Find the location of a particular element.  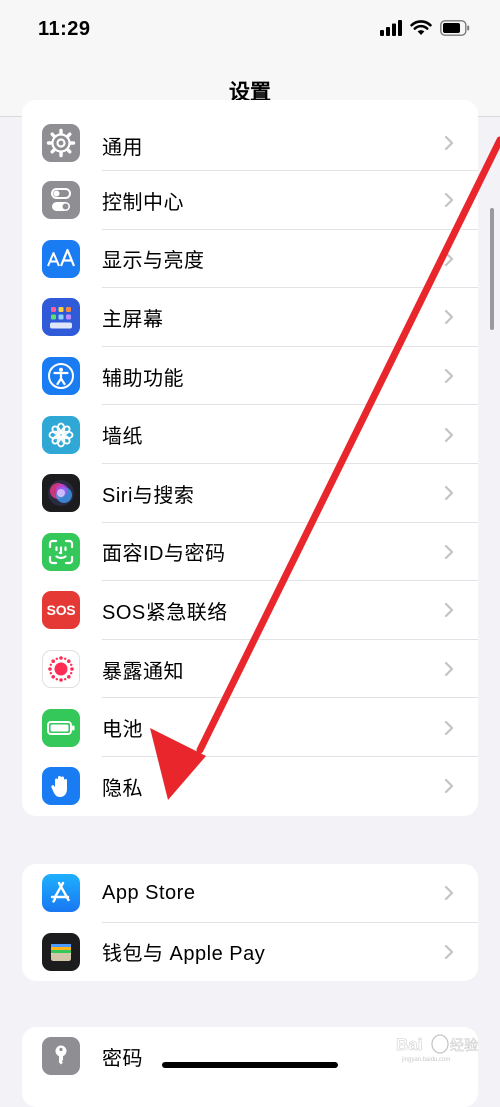

settings-row-control-center: 控制中心 is located at coordinates (250, 200).